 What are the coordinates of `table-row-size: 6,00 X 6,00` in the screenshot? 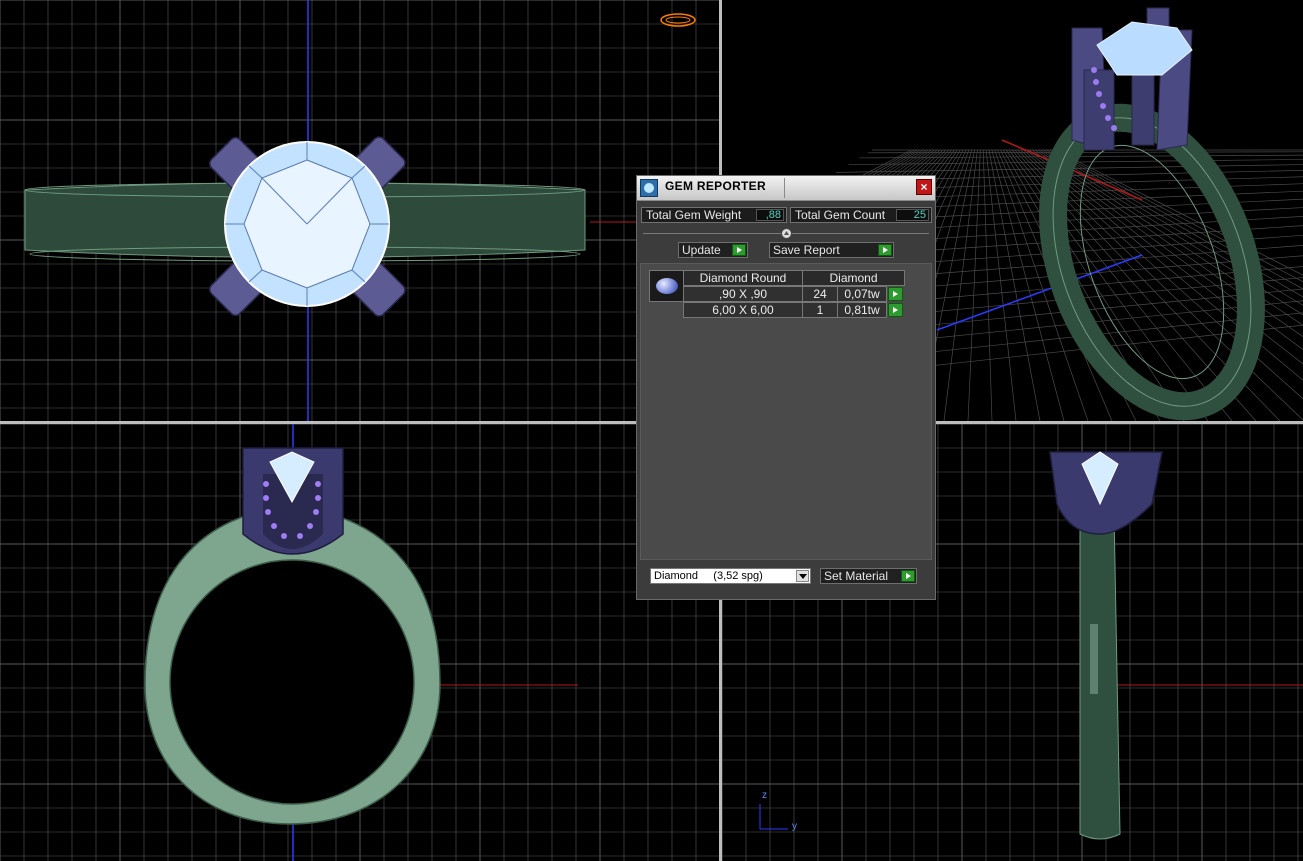 It's located at (743, 310).